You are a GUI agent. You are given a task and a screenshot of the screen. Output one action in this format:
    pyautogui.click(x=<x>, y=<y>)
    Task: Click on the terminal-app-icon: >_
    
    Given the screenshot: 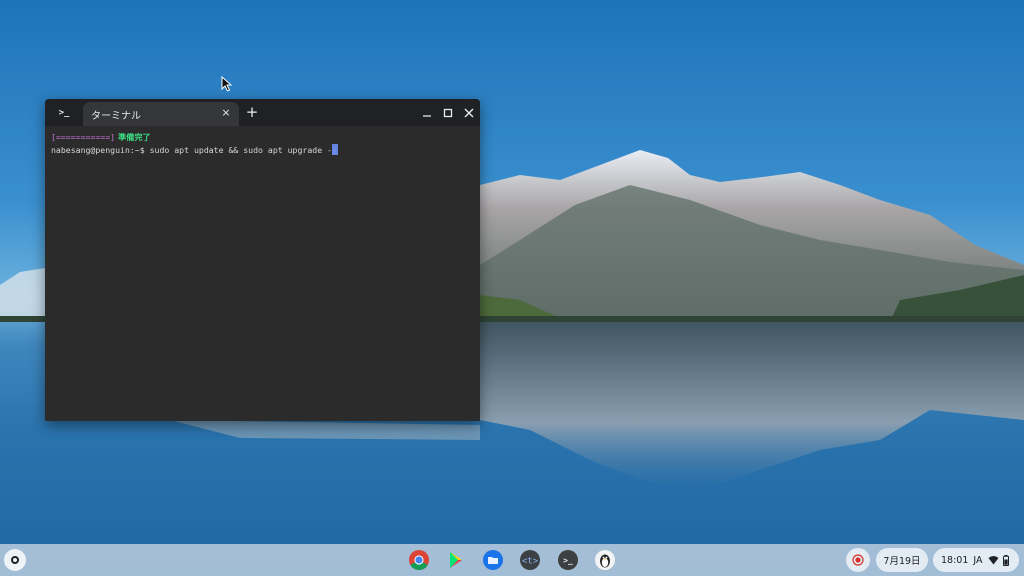 What is the action you would take?
    pyautogui.click(x=64, y=112)
    